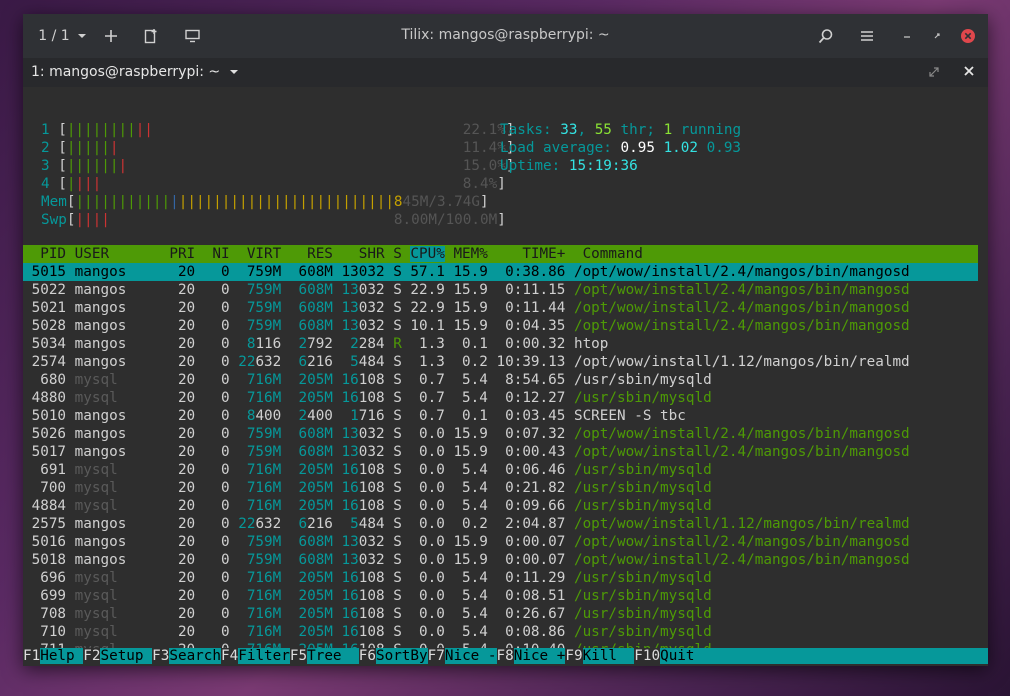 This screenshot has width=1010, height=696. Describe the element at coordinates (637, 130) in the screenshot. I see `threads-label: thr;` at that location.